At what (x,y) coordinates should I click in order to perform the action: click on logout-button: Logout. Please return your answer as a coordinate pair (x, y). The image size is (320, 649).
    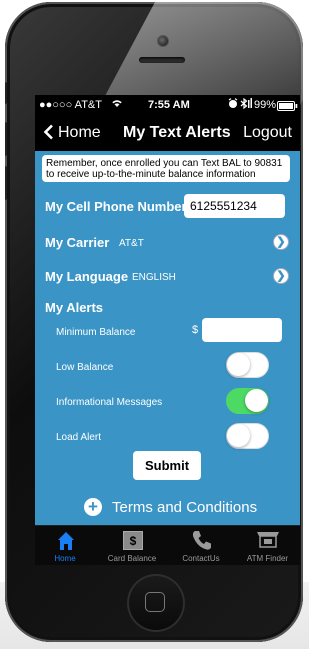
    Looking at the image, I should click on (267, 133).